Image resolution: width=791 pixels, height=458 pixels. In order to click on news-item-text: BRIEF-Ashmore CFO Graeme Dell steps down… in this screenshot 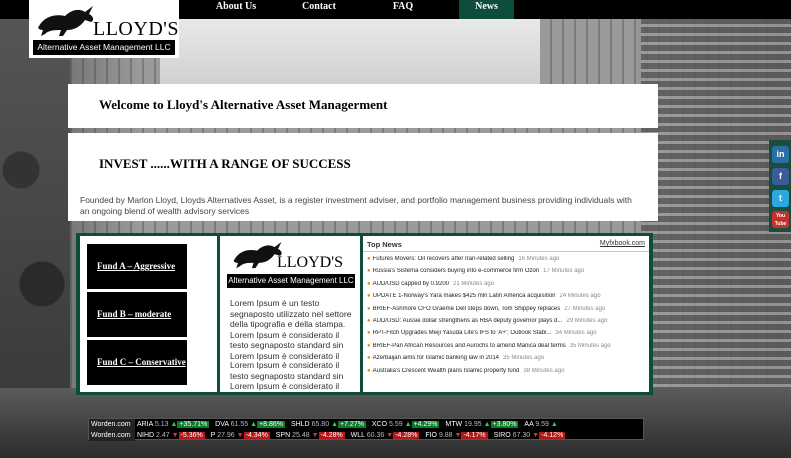, I will do `click(466, 308)`.